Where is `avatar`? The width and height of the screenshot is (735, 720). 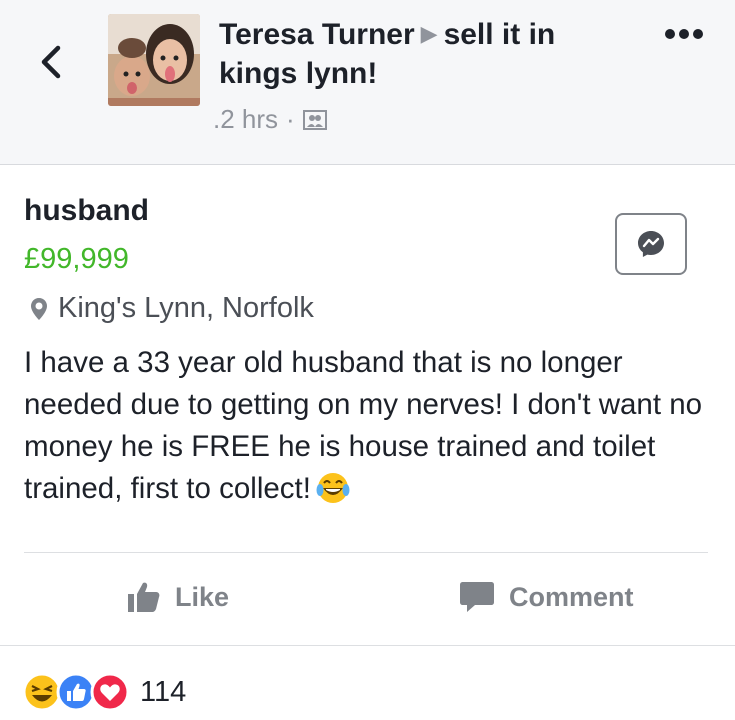
avatar is located at coordinates (154, 60).